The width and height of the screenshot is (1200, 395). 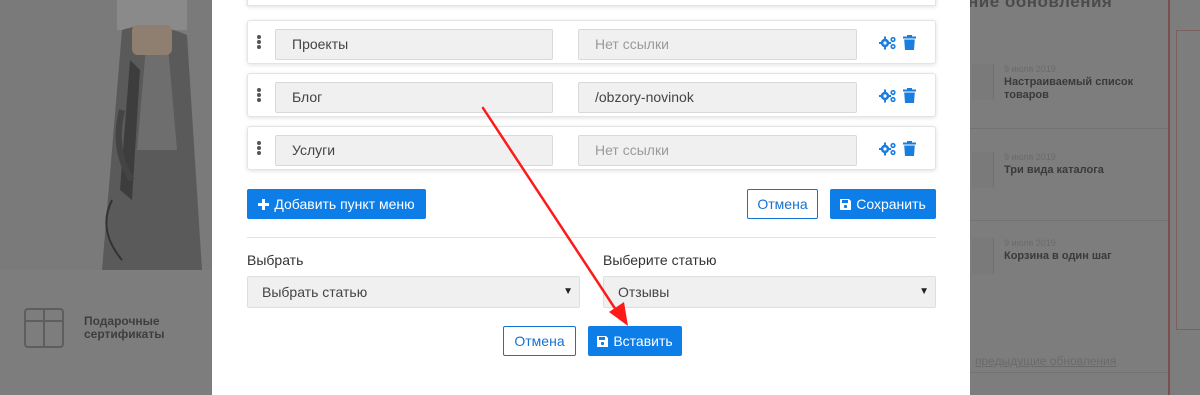 I want to click on news-item: 9 июля 2019 Корзина в один шаг, so click(x=1058, y=256).